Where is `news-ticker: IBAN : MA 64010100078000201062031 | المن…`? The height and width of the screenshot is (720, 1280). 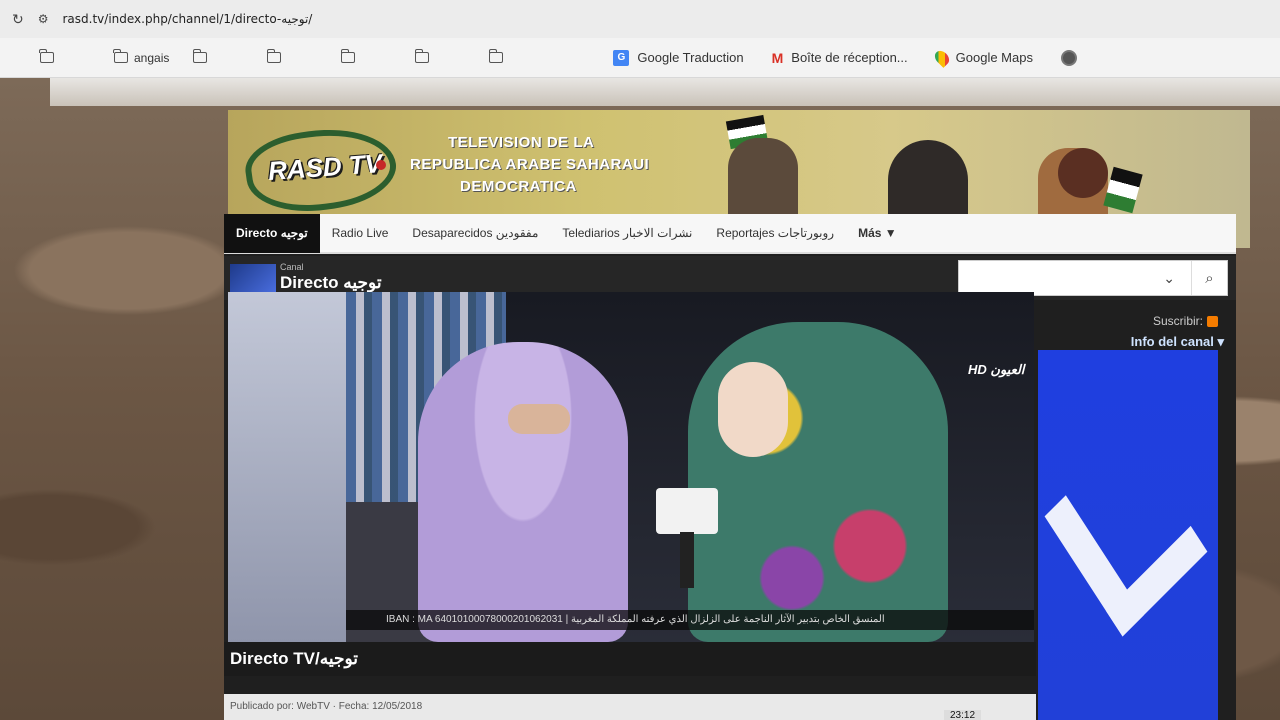
news-ticker: IBAN : MA 64010100078000201062031 | المن… is located at coordinates (690, 620).